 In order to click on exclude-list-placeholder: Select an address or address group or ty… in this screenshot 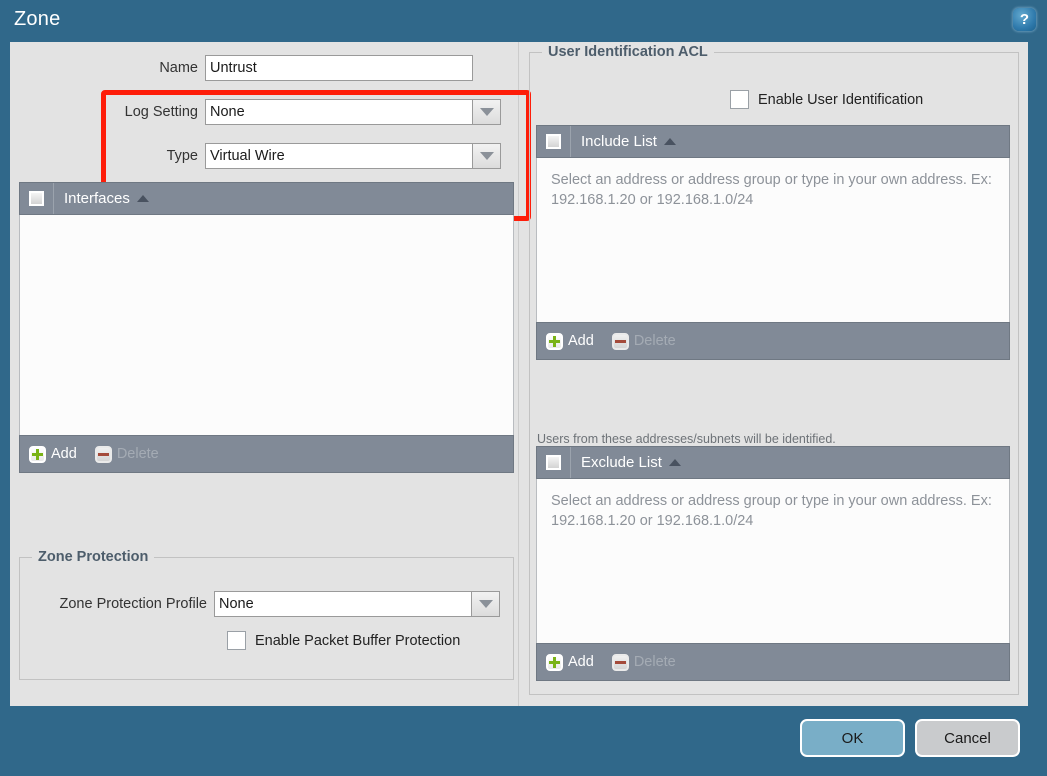, I will do `click(771, 511)`.